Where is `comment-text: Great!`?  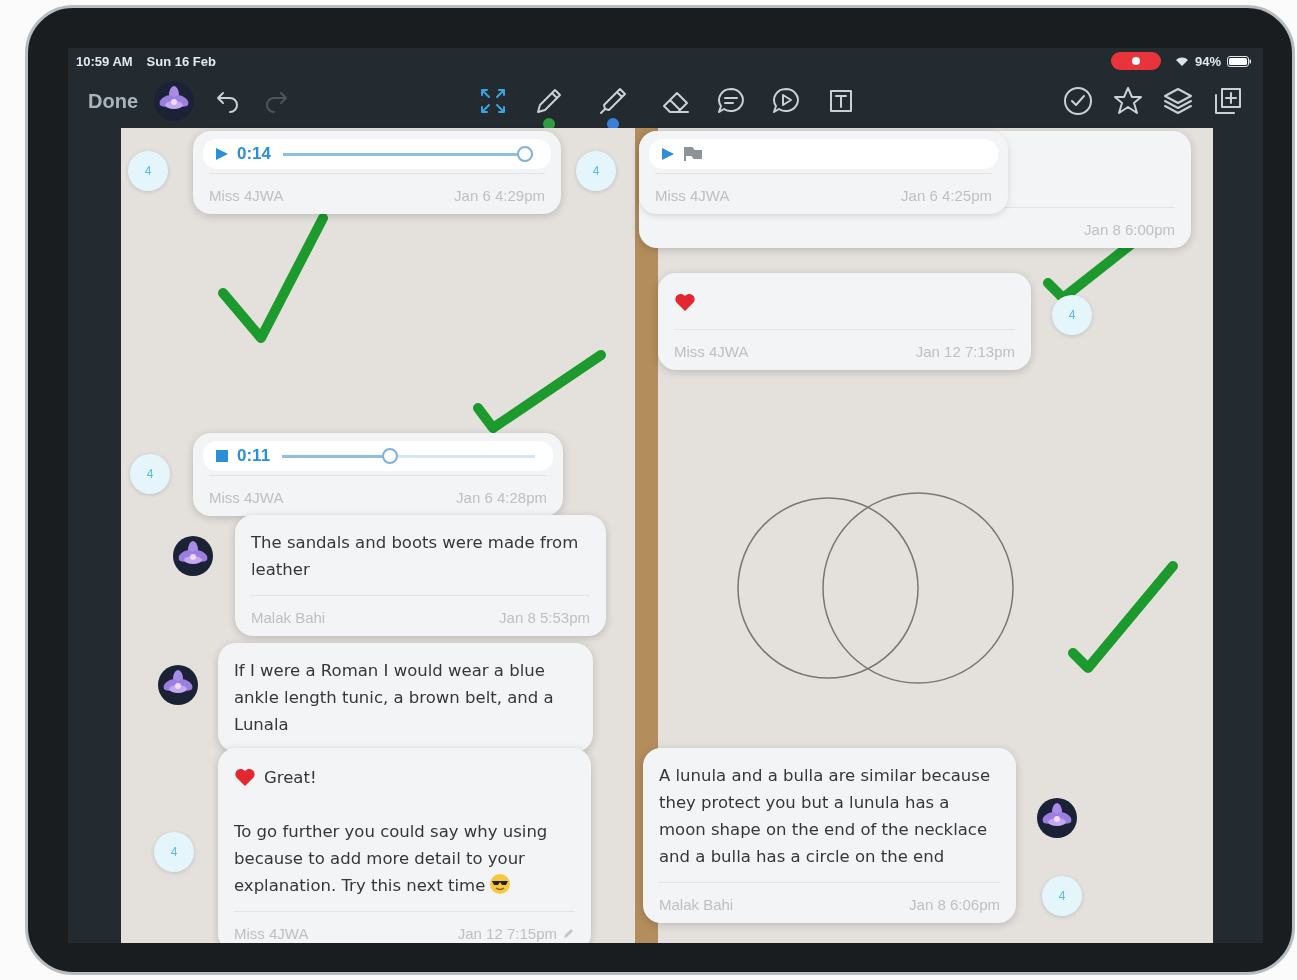 comment-text: Great! is located at coordinates (290, 777).